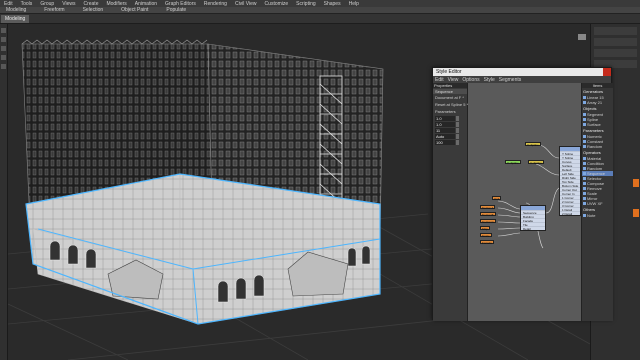 Image resolution: width=640 pixels, height=360 pixels. What do you see at coordinates (3, 66) in the screenshot?
I see `link-tool-icon` at bounding box center [3, 66].